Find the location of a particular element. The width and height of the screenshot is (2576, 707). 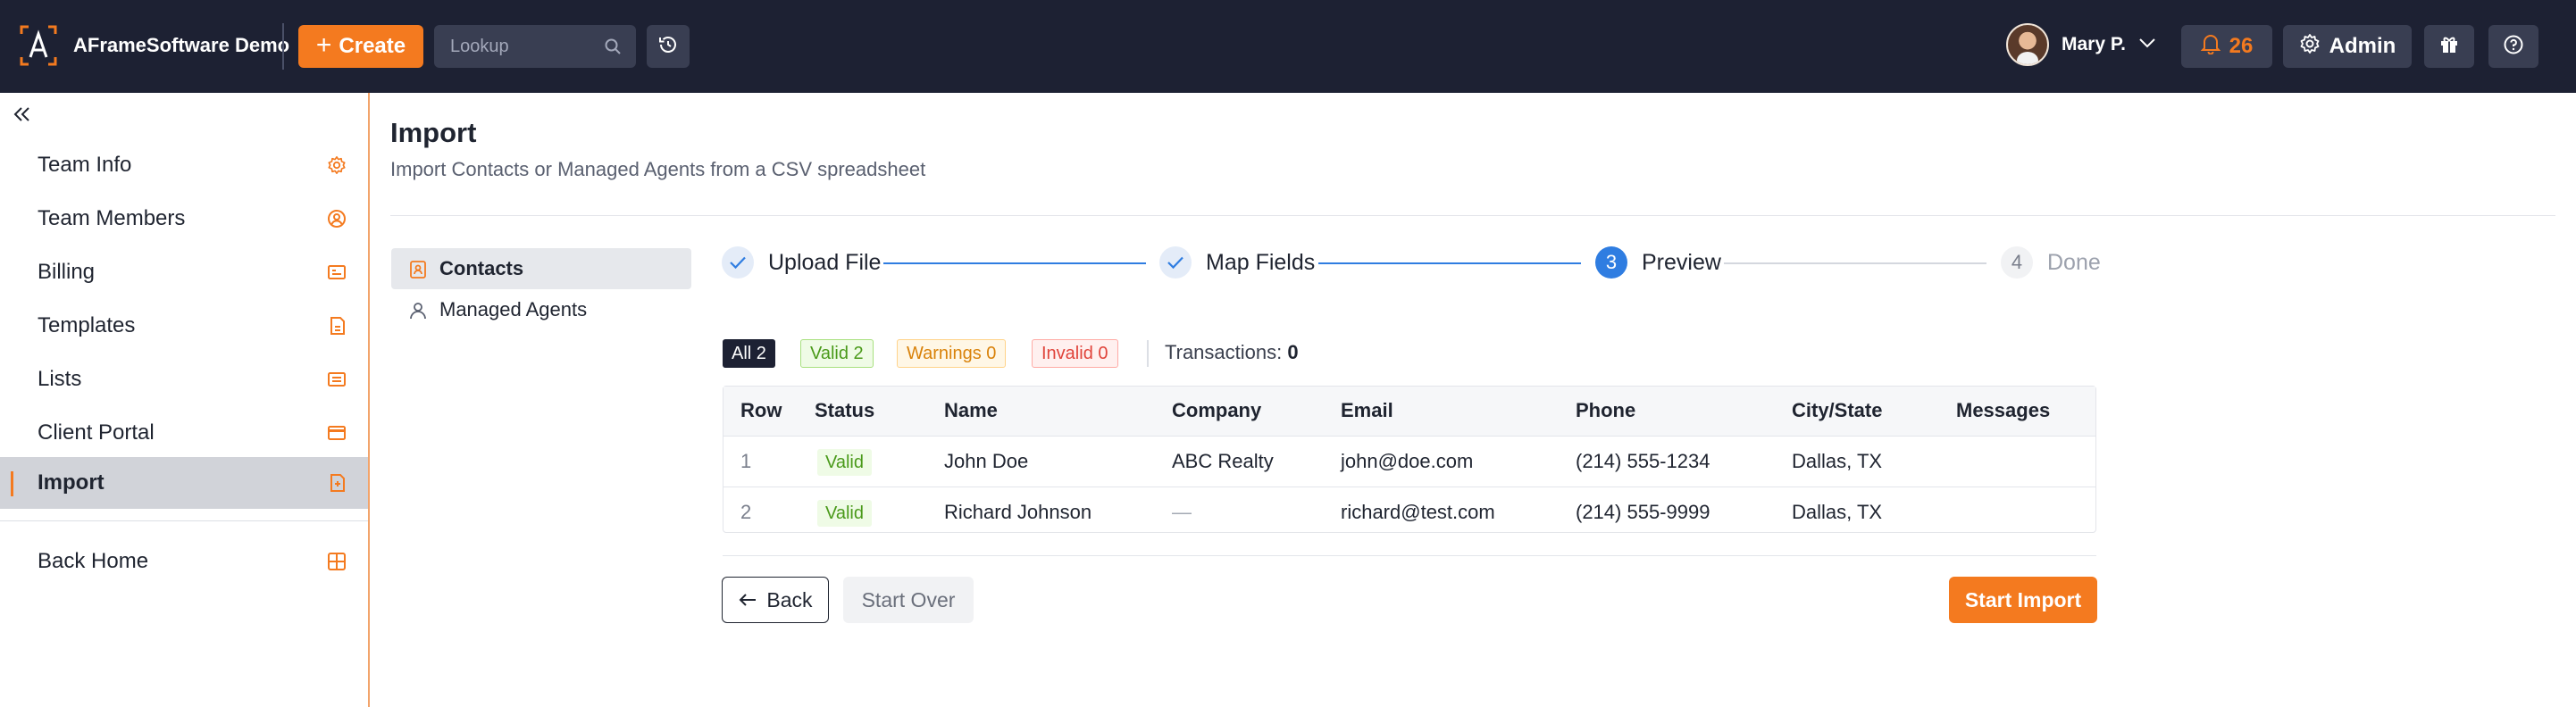

step-done: 4 Done is located at coordinates (2051, 262).